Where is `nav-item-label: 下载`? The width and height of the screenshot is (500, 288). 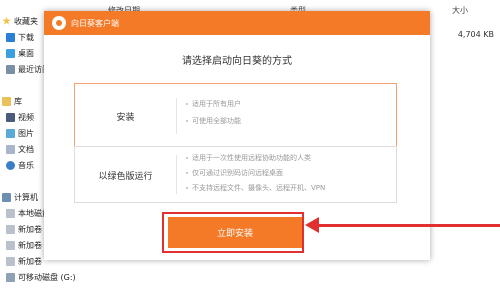
nav-item-label: 下载 is located at coordinates (26, 37).